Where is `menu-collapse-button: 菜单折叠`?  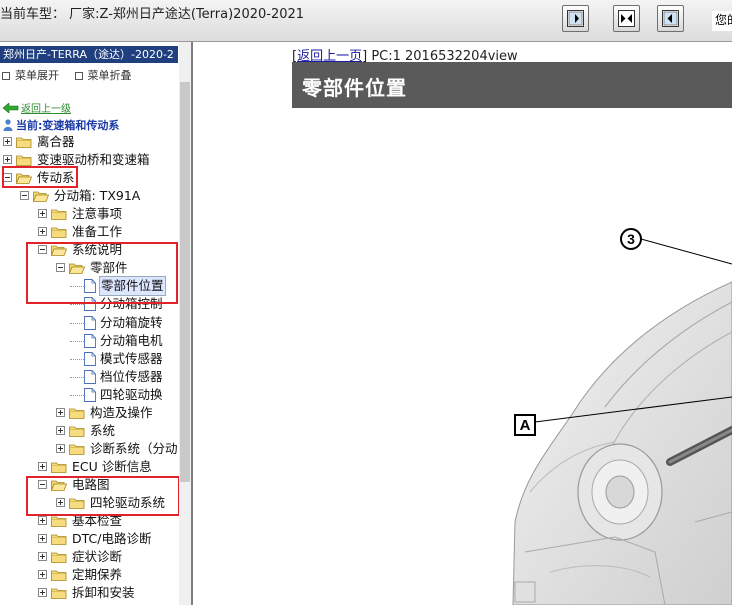 menu-collapse-button: 菜单折叠 is located at coordinates (103, 75).